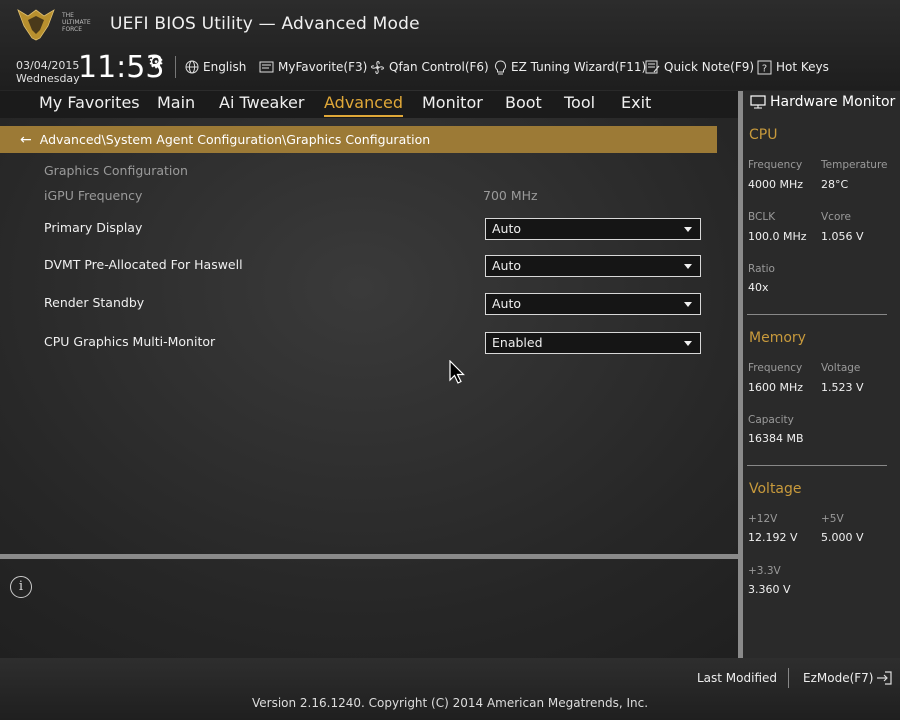 This screenshot has height=720, width=900. What do you see at coordinates (507, 265) in the screenshot?
I see `dvmt-value: Auto` at bounding box center [507, 265].